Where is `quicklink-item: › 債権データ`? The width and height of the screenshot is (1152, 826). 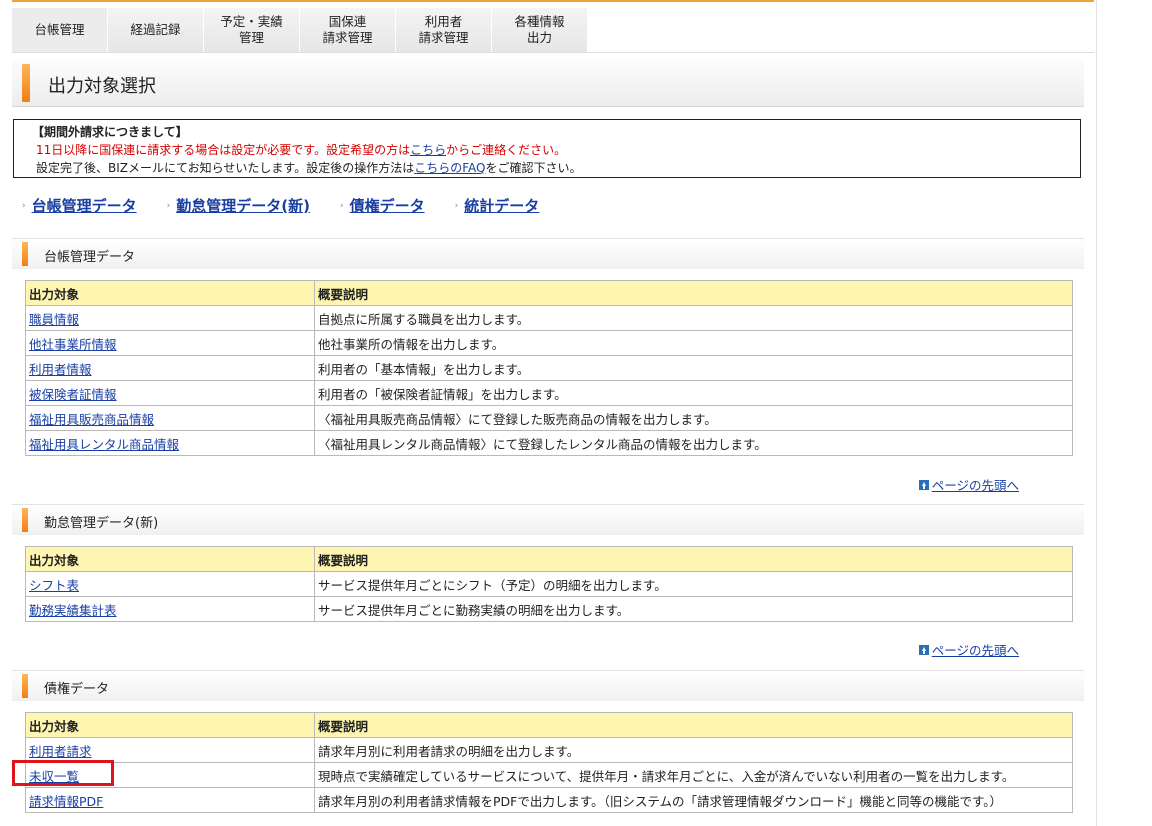 quicklink-item: › 債権データ is located at coordinates (382, 205).